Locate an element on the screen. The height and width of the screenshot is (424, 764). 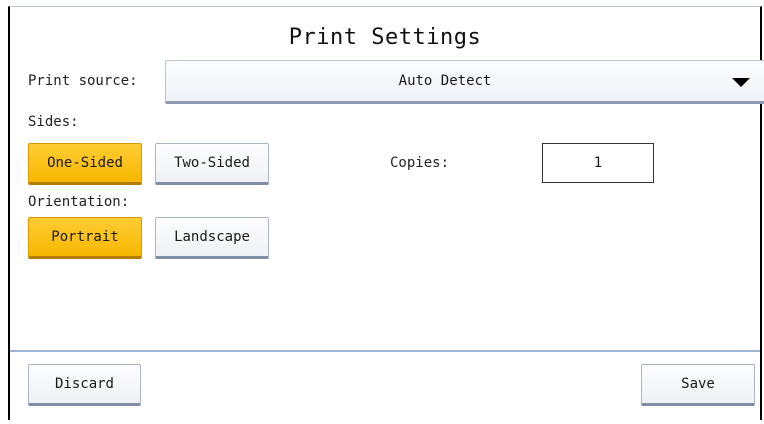
orientation-label: Orientation: is located at coordinates (79, 202).